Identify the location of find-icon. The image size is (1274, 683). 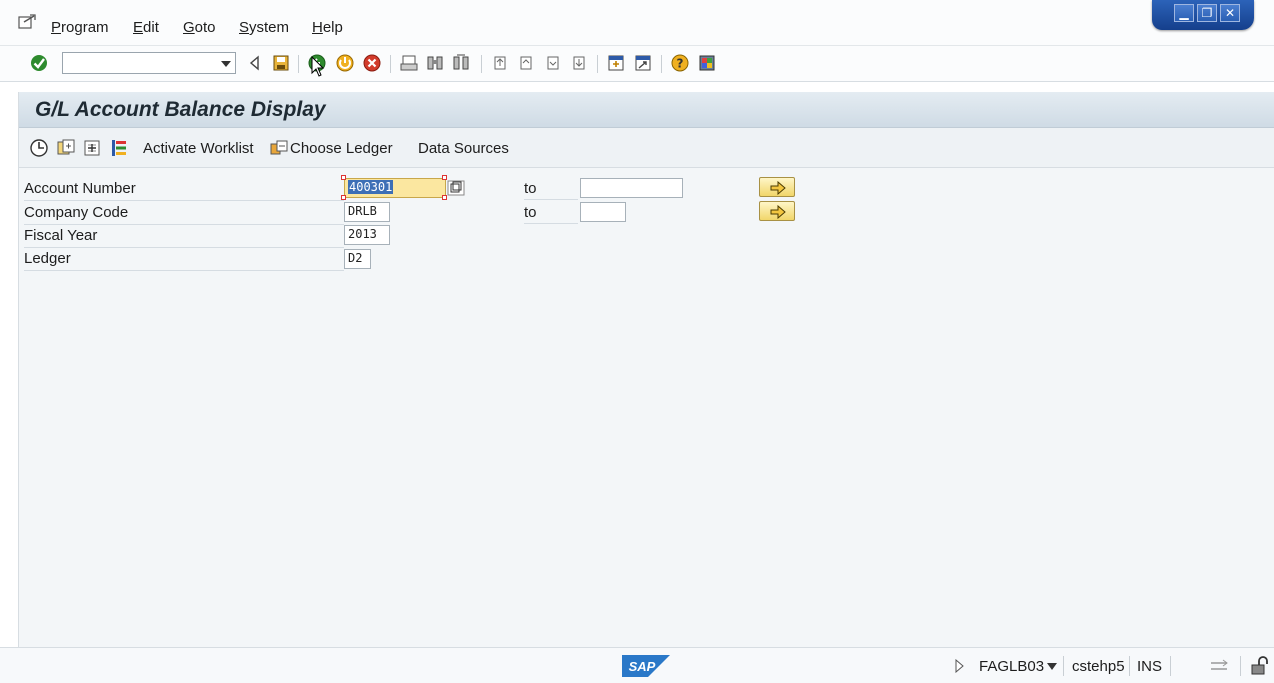
(435, 63).